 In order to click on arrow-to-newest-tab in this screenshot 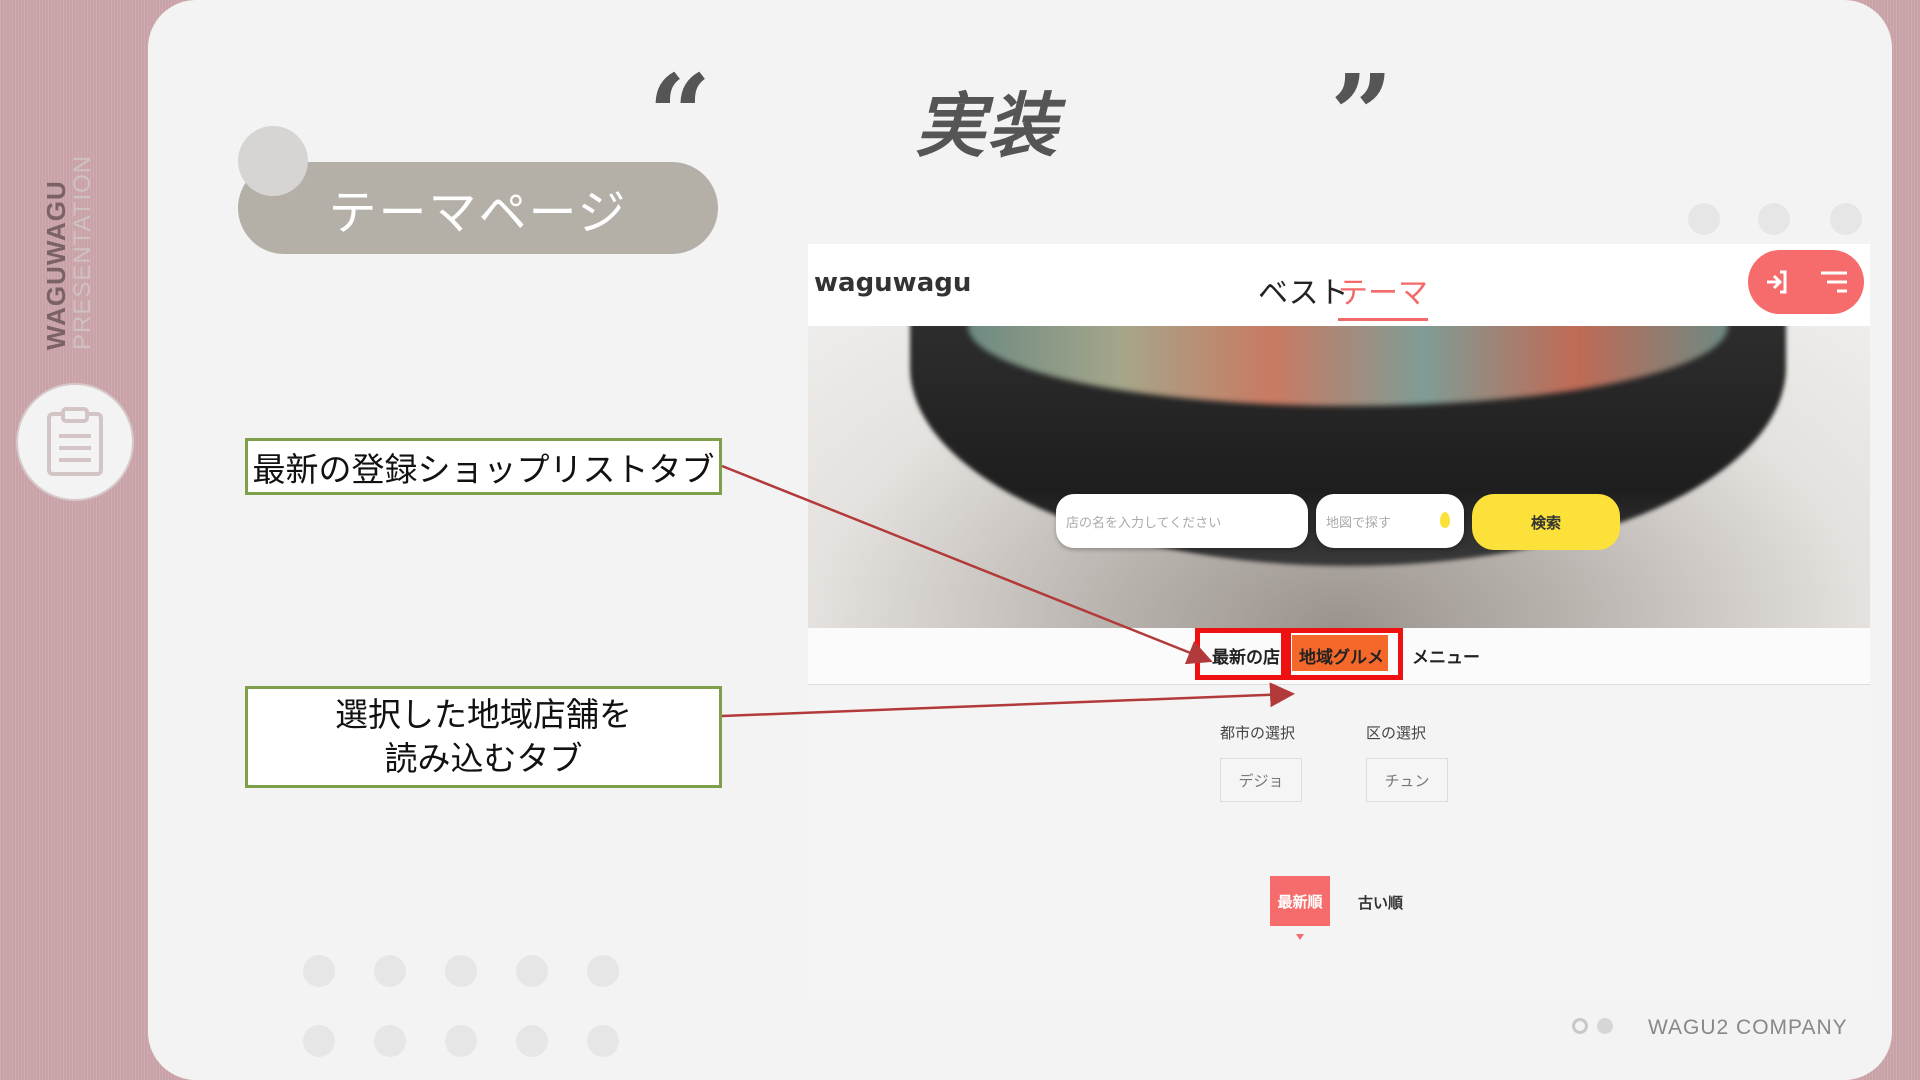, I will do `click(967, 564)`.